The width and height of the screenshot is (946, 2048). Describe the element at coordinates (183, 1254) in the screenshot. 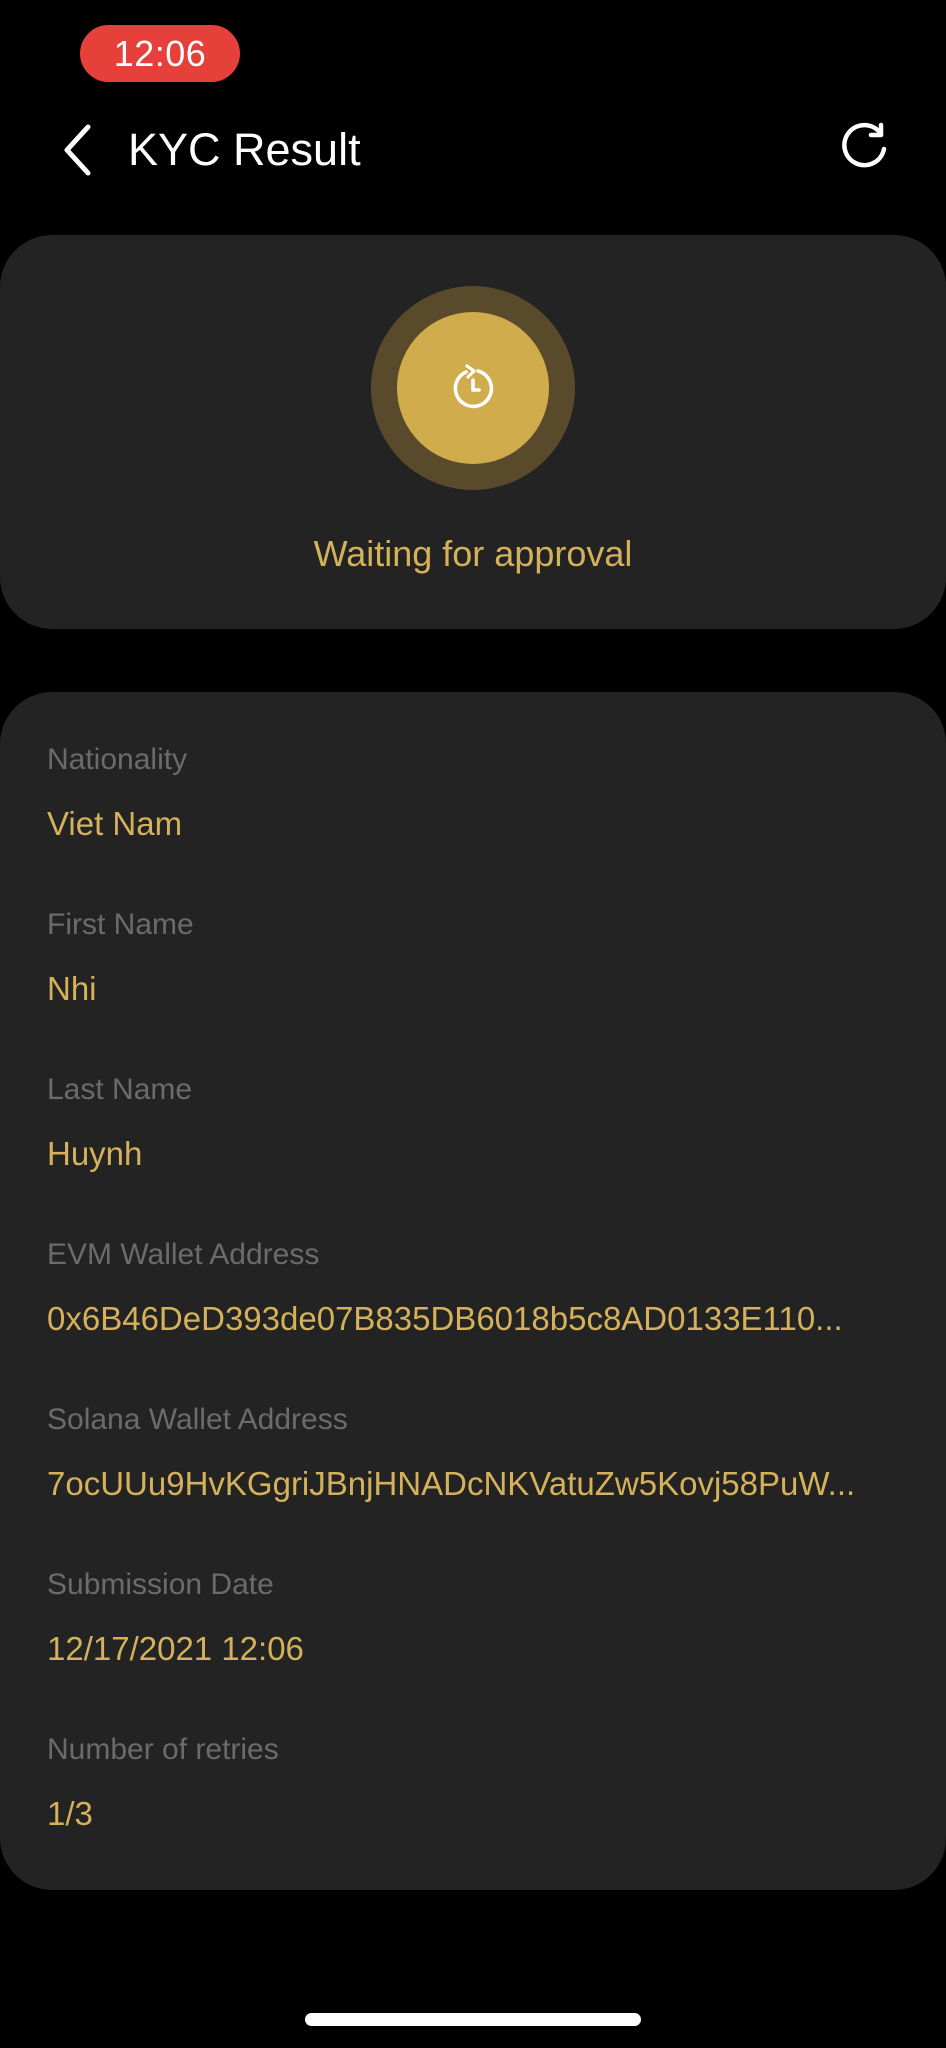

I see `field-label: EVM Wallet Address` at that location.